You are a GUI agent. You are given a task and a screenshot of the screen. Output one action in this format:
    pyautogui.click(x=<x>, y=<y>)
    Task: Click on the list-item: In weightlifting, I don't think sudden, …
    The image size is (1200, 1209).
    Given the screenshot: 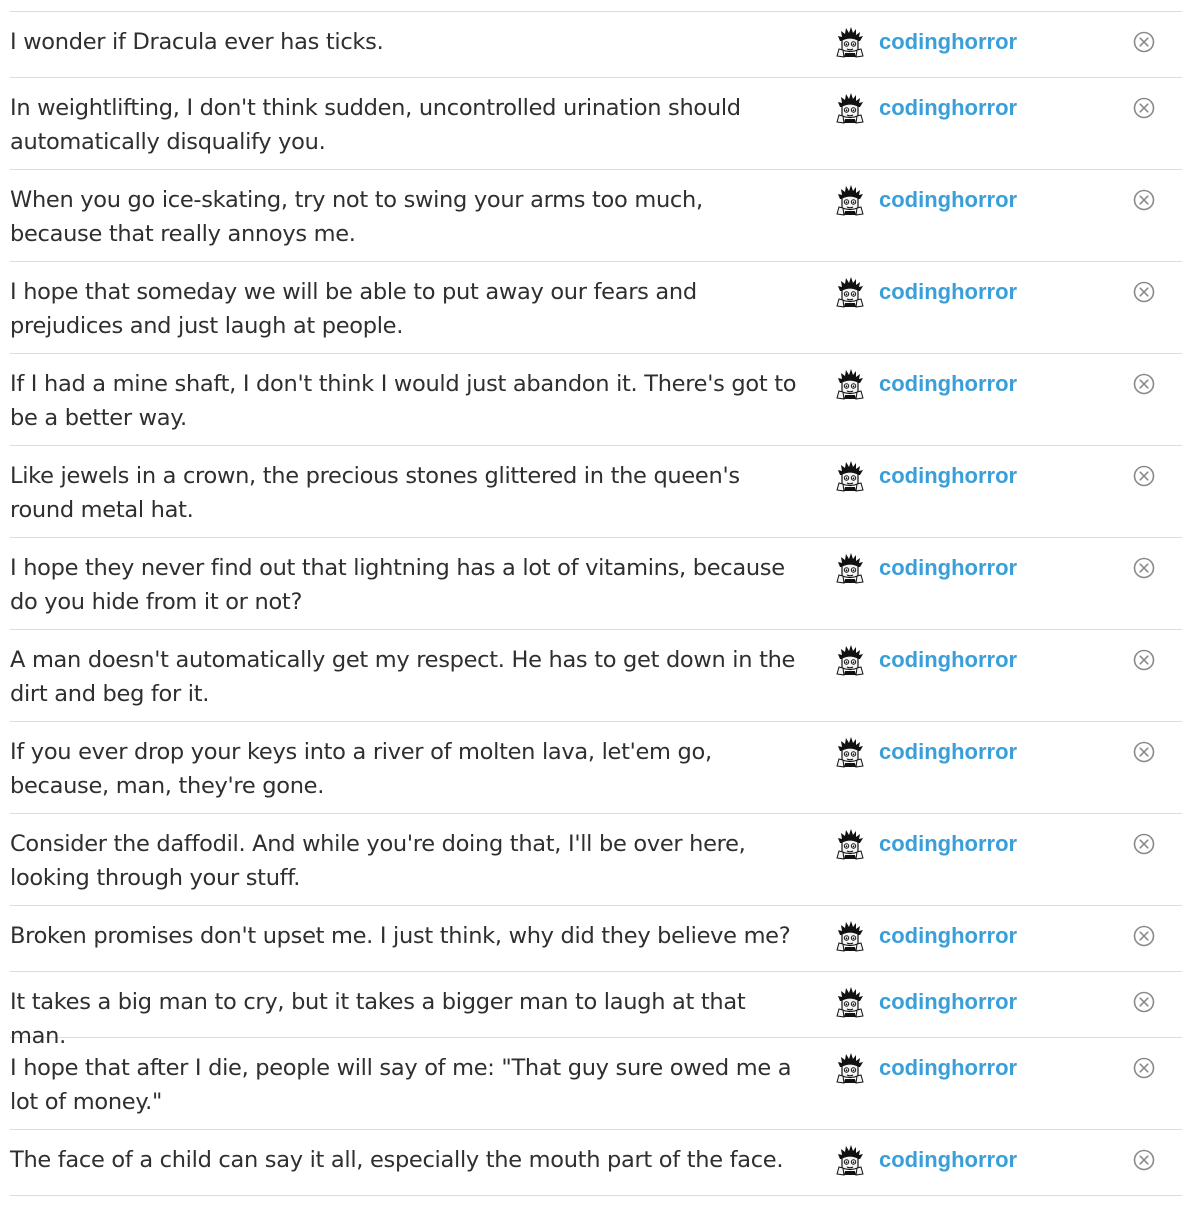 What is the action you would take?
    pyautogui.click(x=596, y=124)
    